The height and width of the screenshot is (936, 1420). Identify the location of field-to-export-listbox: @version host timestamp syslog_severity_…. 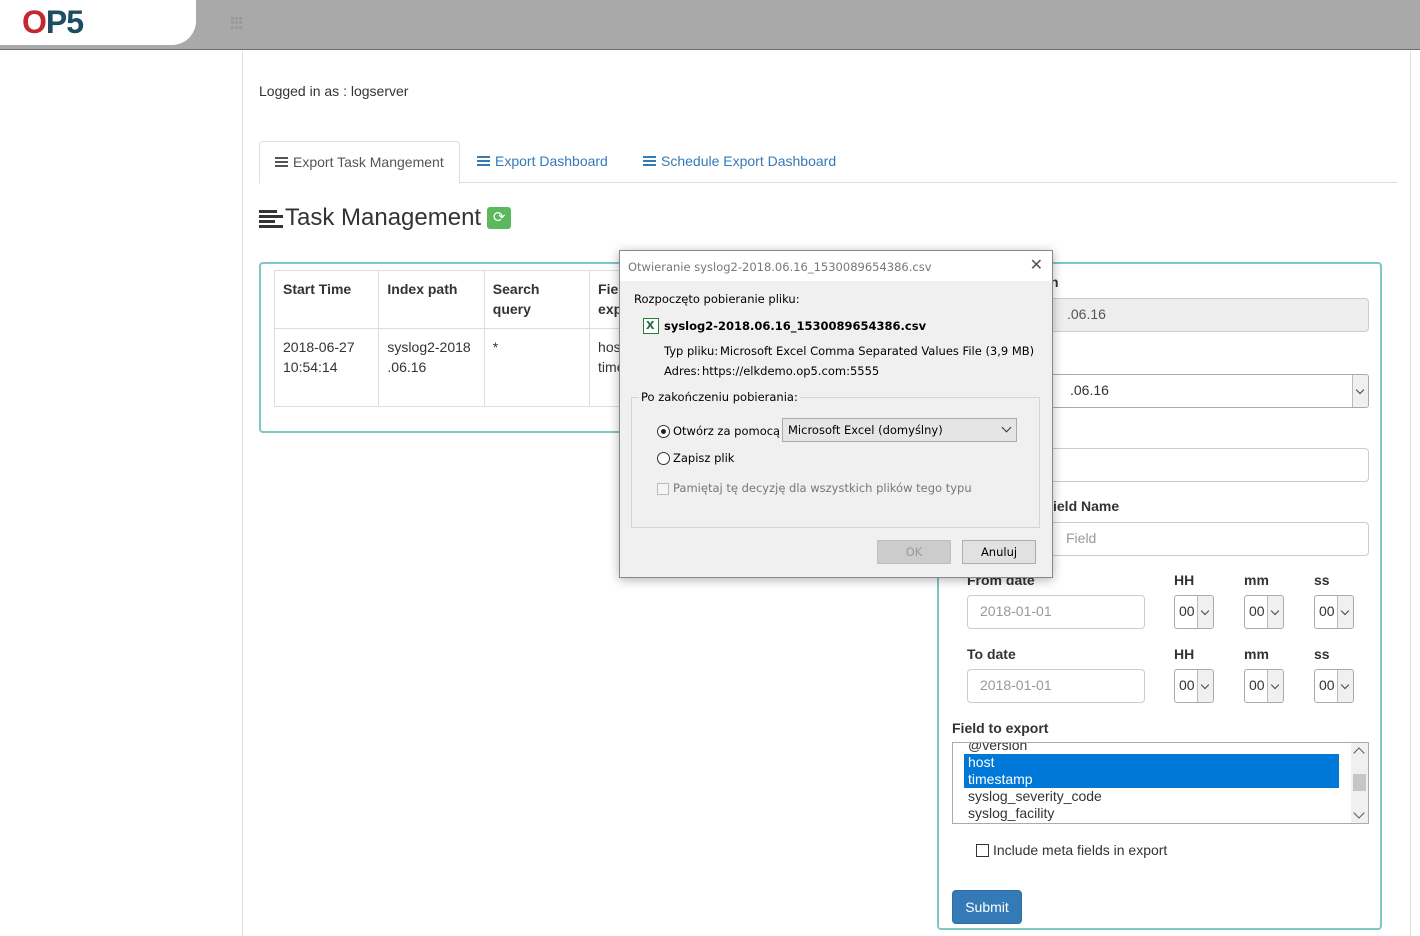
(1160, 783).